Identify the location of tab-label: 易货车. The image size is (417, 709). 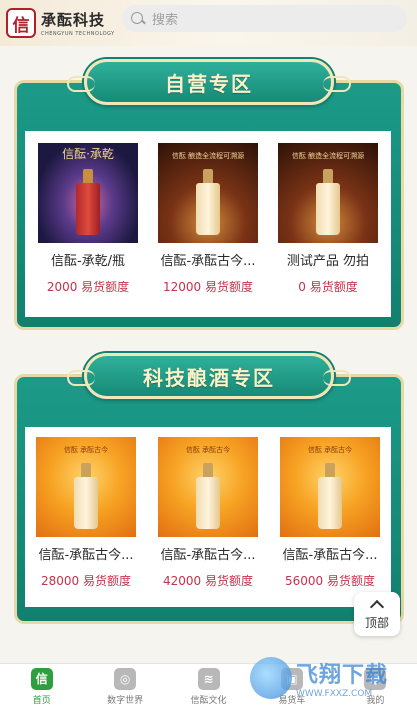
(292, 700).